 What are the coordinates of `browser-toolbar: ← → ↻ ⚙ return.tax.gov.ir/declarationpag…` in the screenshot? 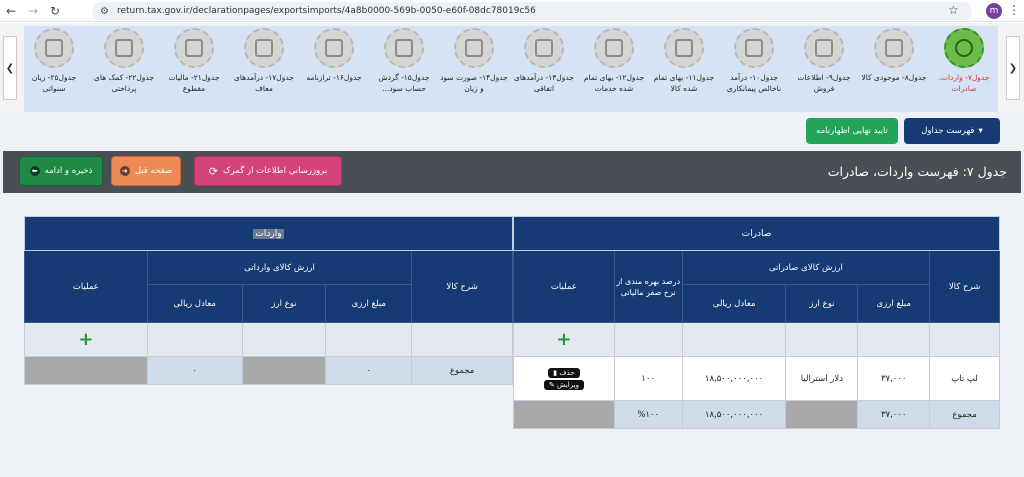 It's located at (512, 11).